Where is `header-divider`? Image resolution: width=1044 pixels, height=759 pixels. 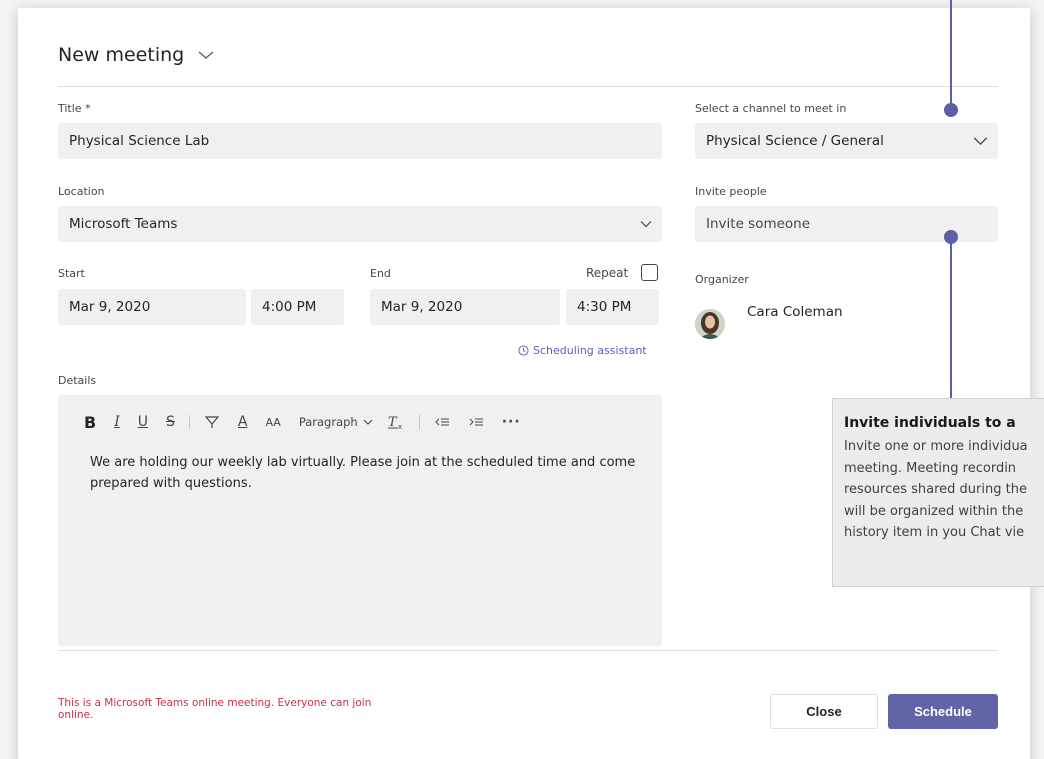 header-divider is located at coordinates (528, 86).